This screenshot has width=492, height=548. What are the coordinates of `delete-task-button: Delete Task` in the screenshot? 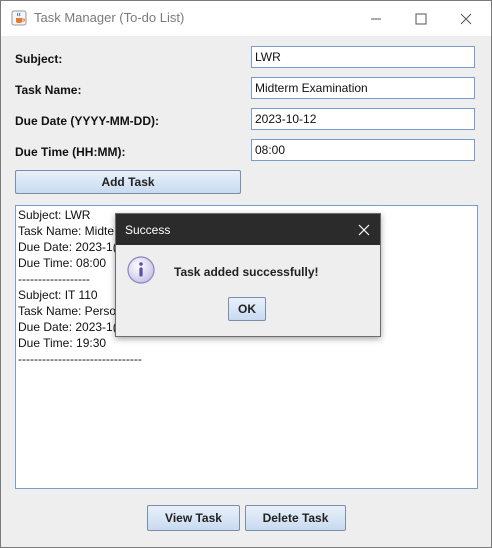 It's located at (295, 518).